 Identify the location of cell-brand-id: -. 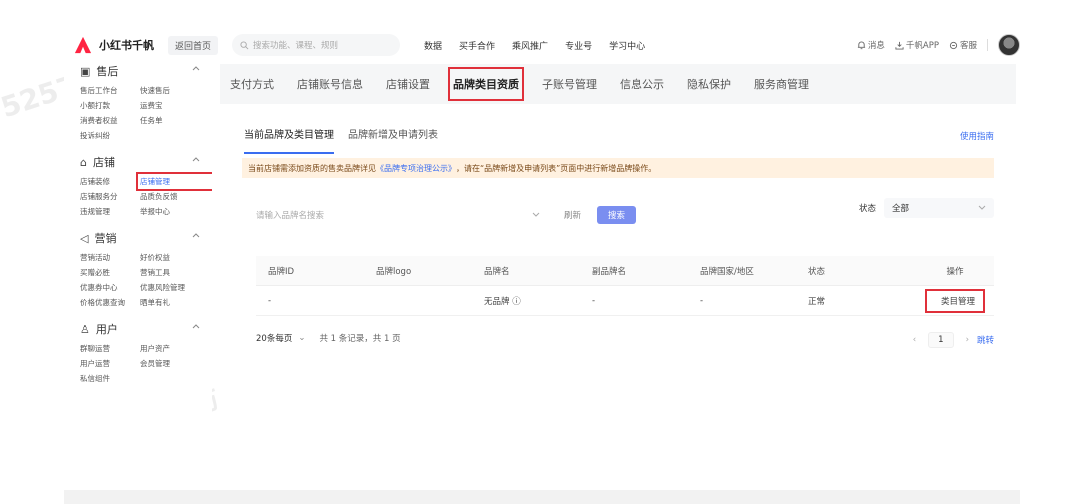
(270, 300).